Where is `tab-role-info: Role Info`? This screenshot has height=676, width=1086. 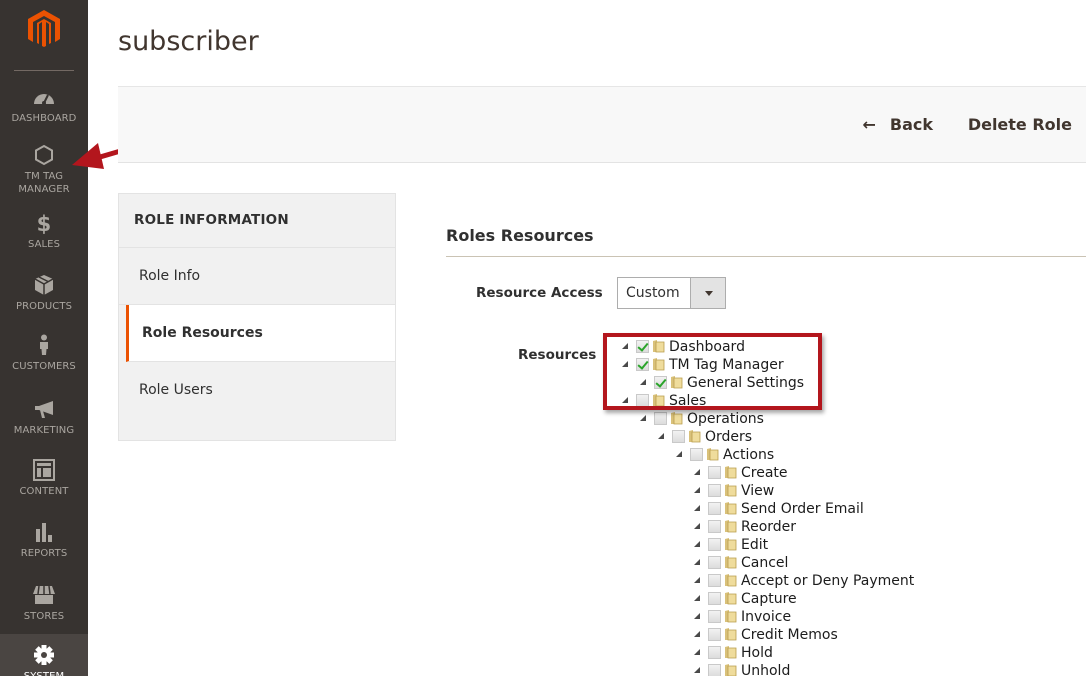
tab-role-info: Role Info is located at coordinates (257, 276).